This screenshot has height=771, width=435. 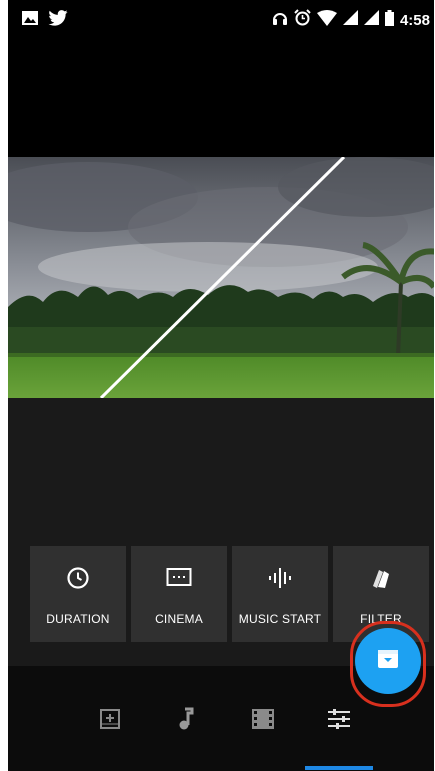 What do you see at coordinates (280, 20) in the screenshot?
I see `headphones-icon` at bounding box center [280, 20].